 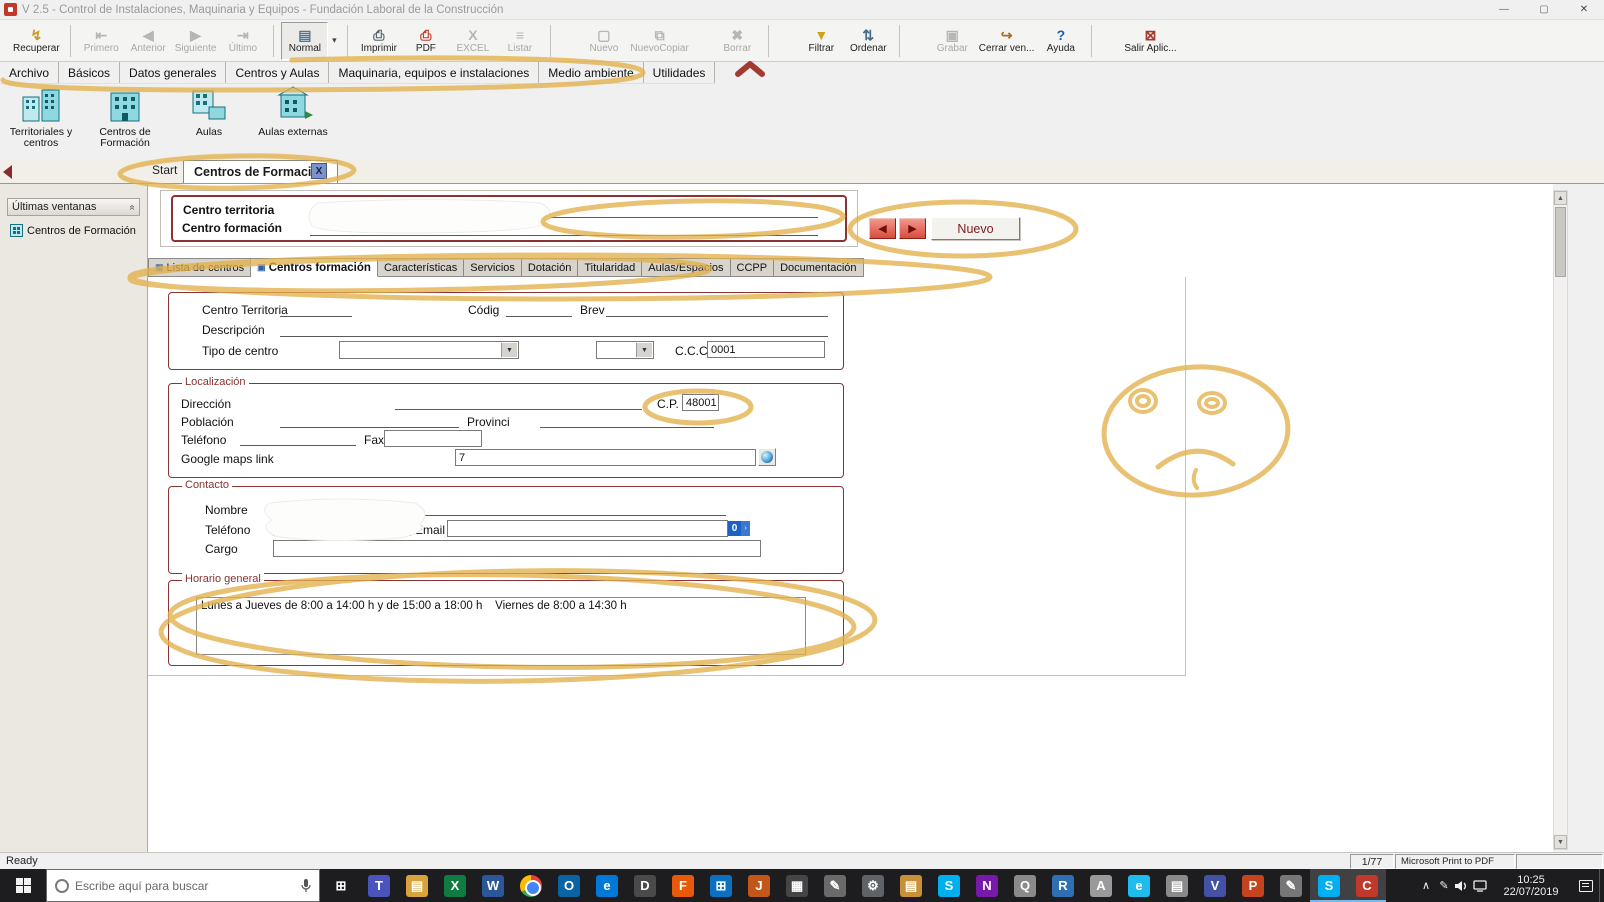 What do you see at coordinates (1367, 885) in the screenshot?
I see `taskbar-active-app-icon: C` at bounding box center [1367, 885].